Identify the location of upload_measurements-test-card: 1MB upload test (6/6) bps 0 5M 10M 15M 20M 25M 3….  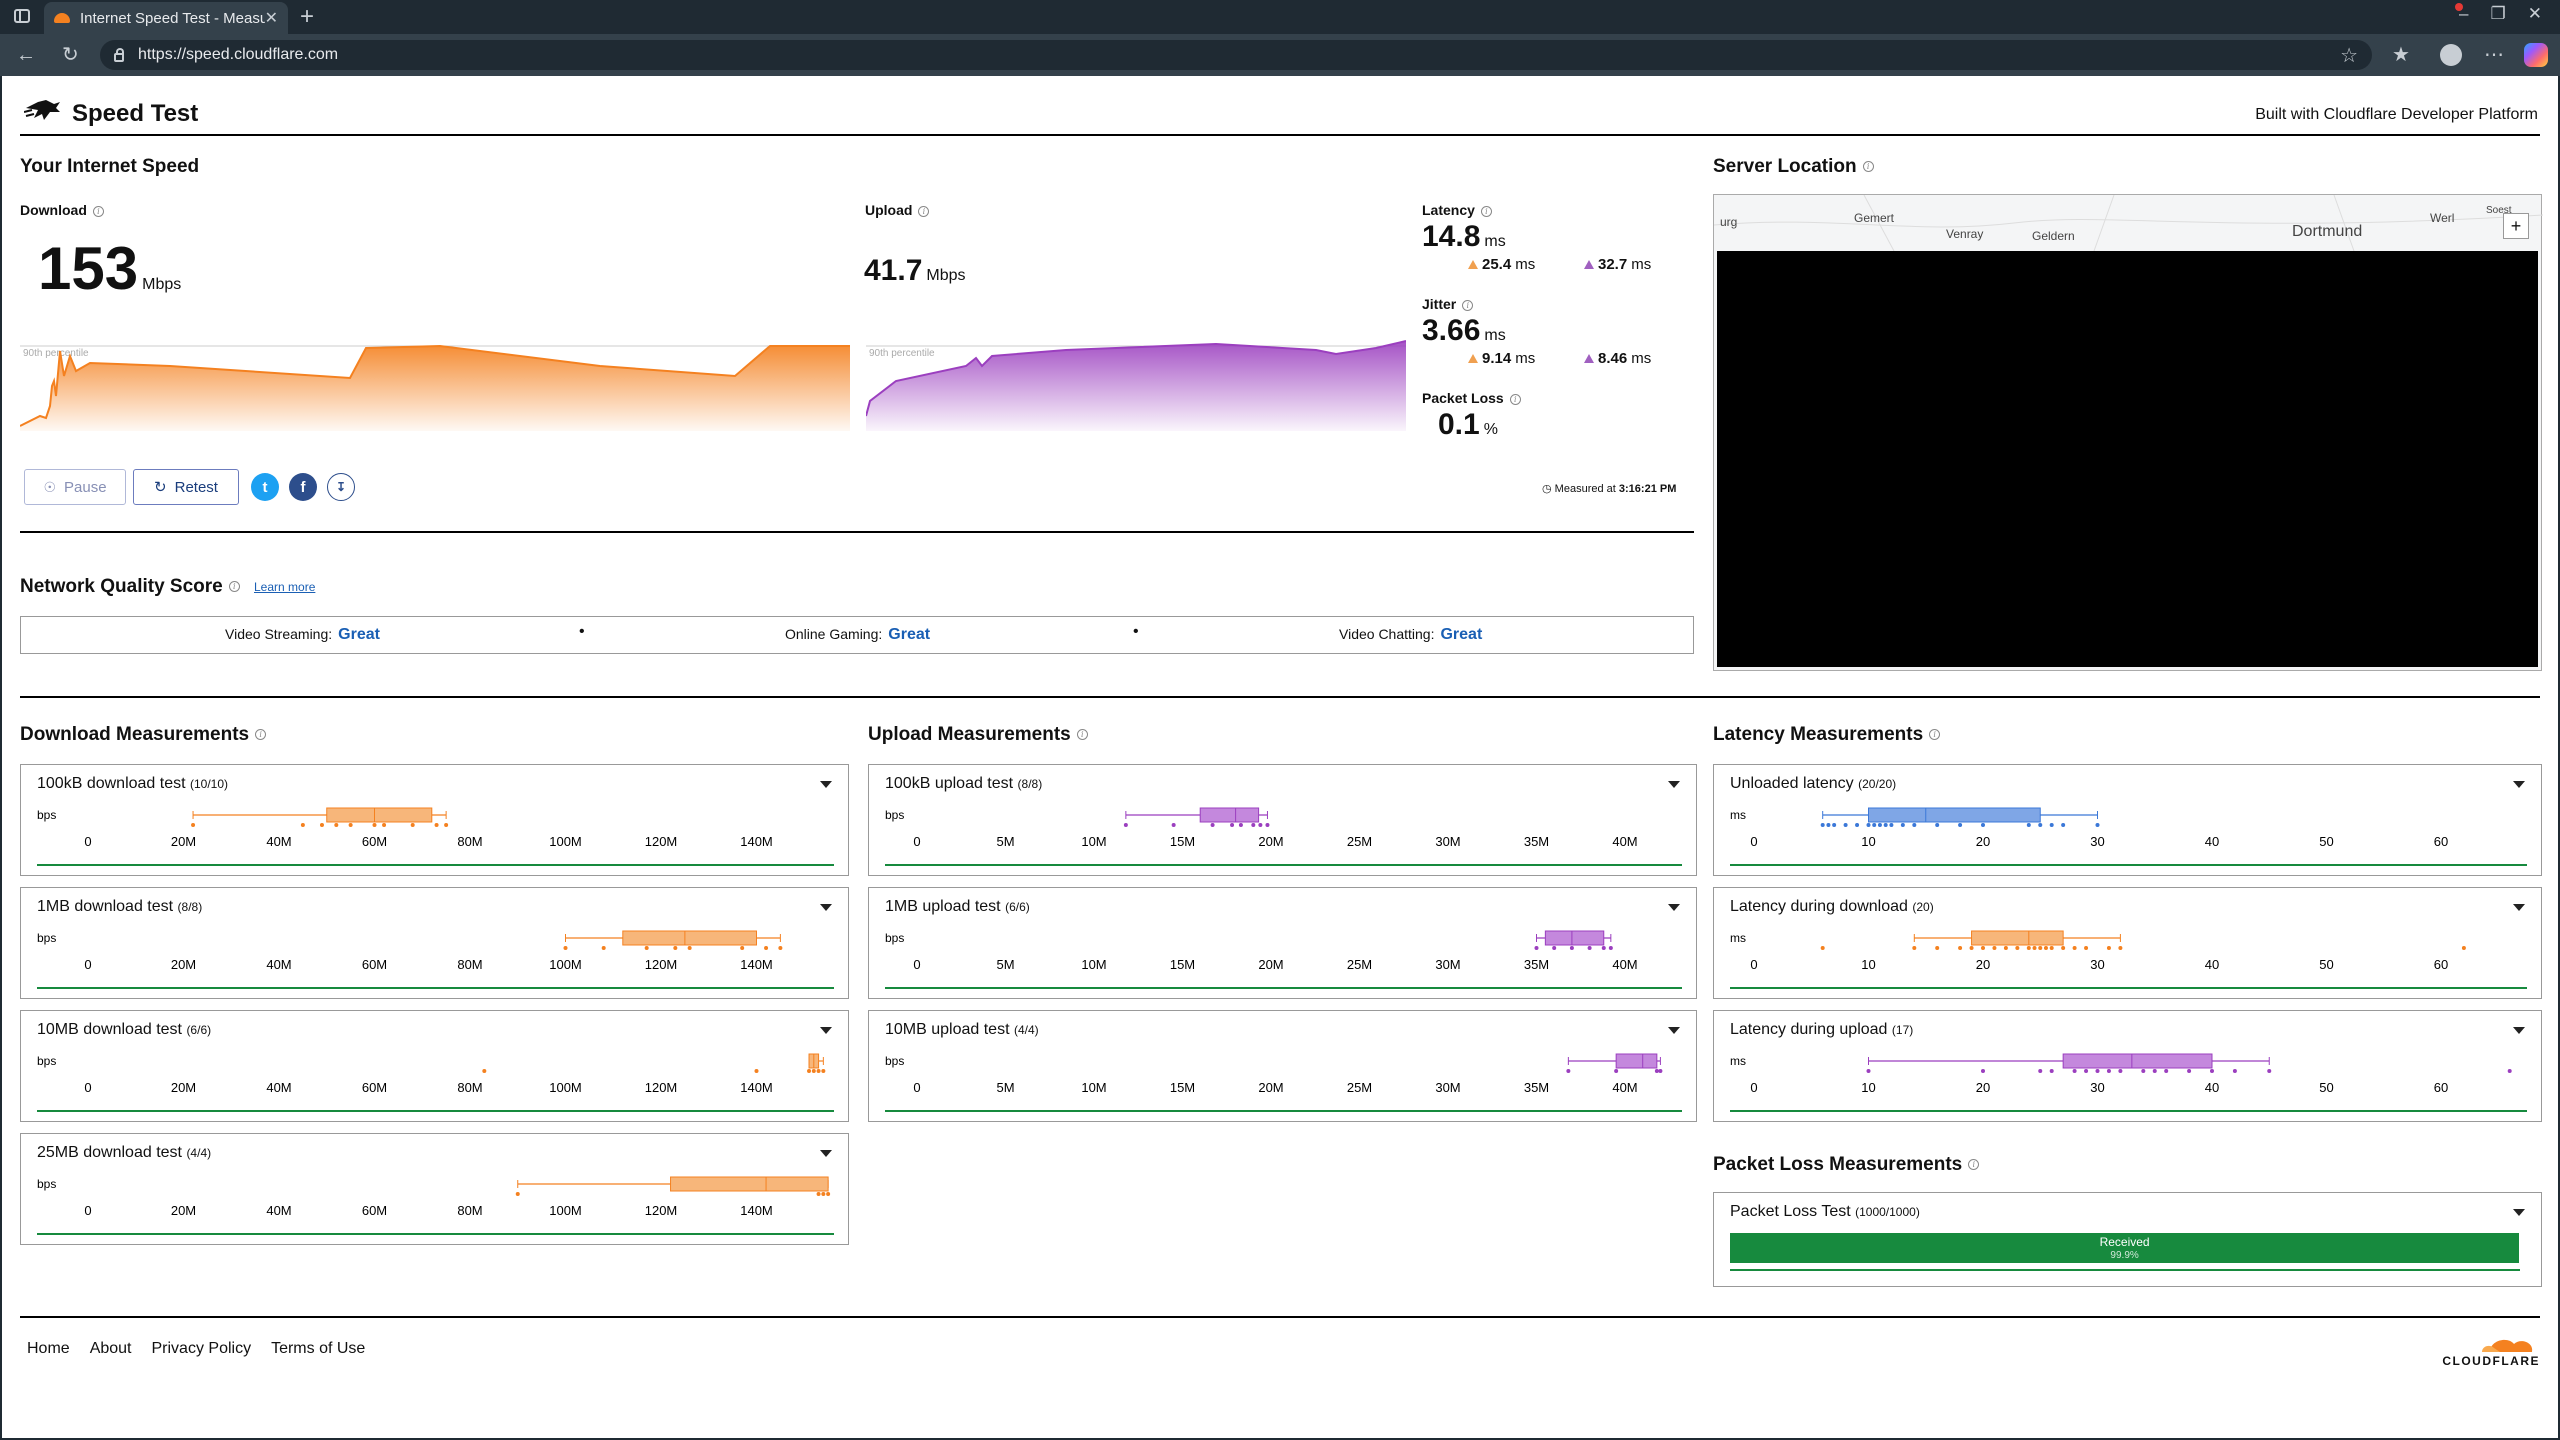
(1282, 943).